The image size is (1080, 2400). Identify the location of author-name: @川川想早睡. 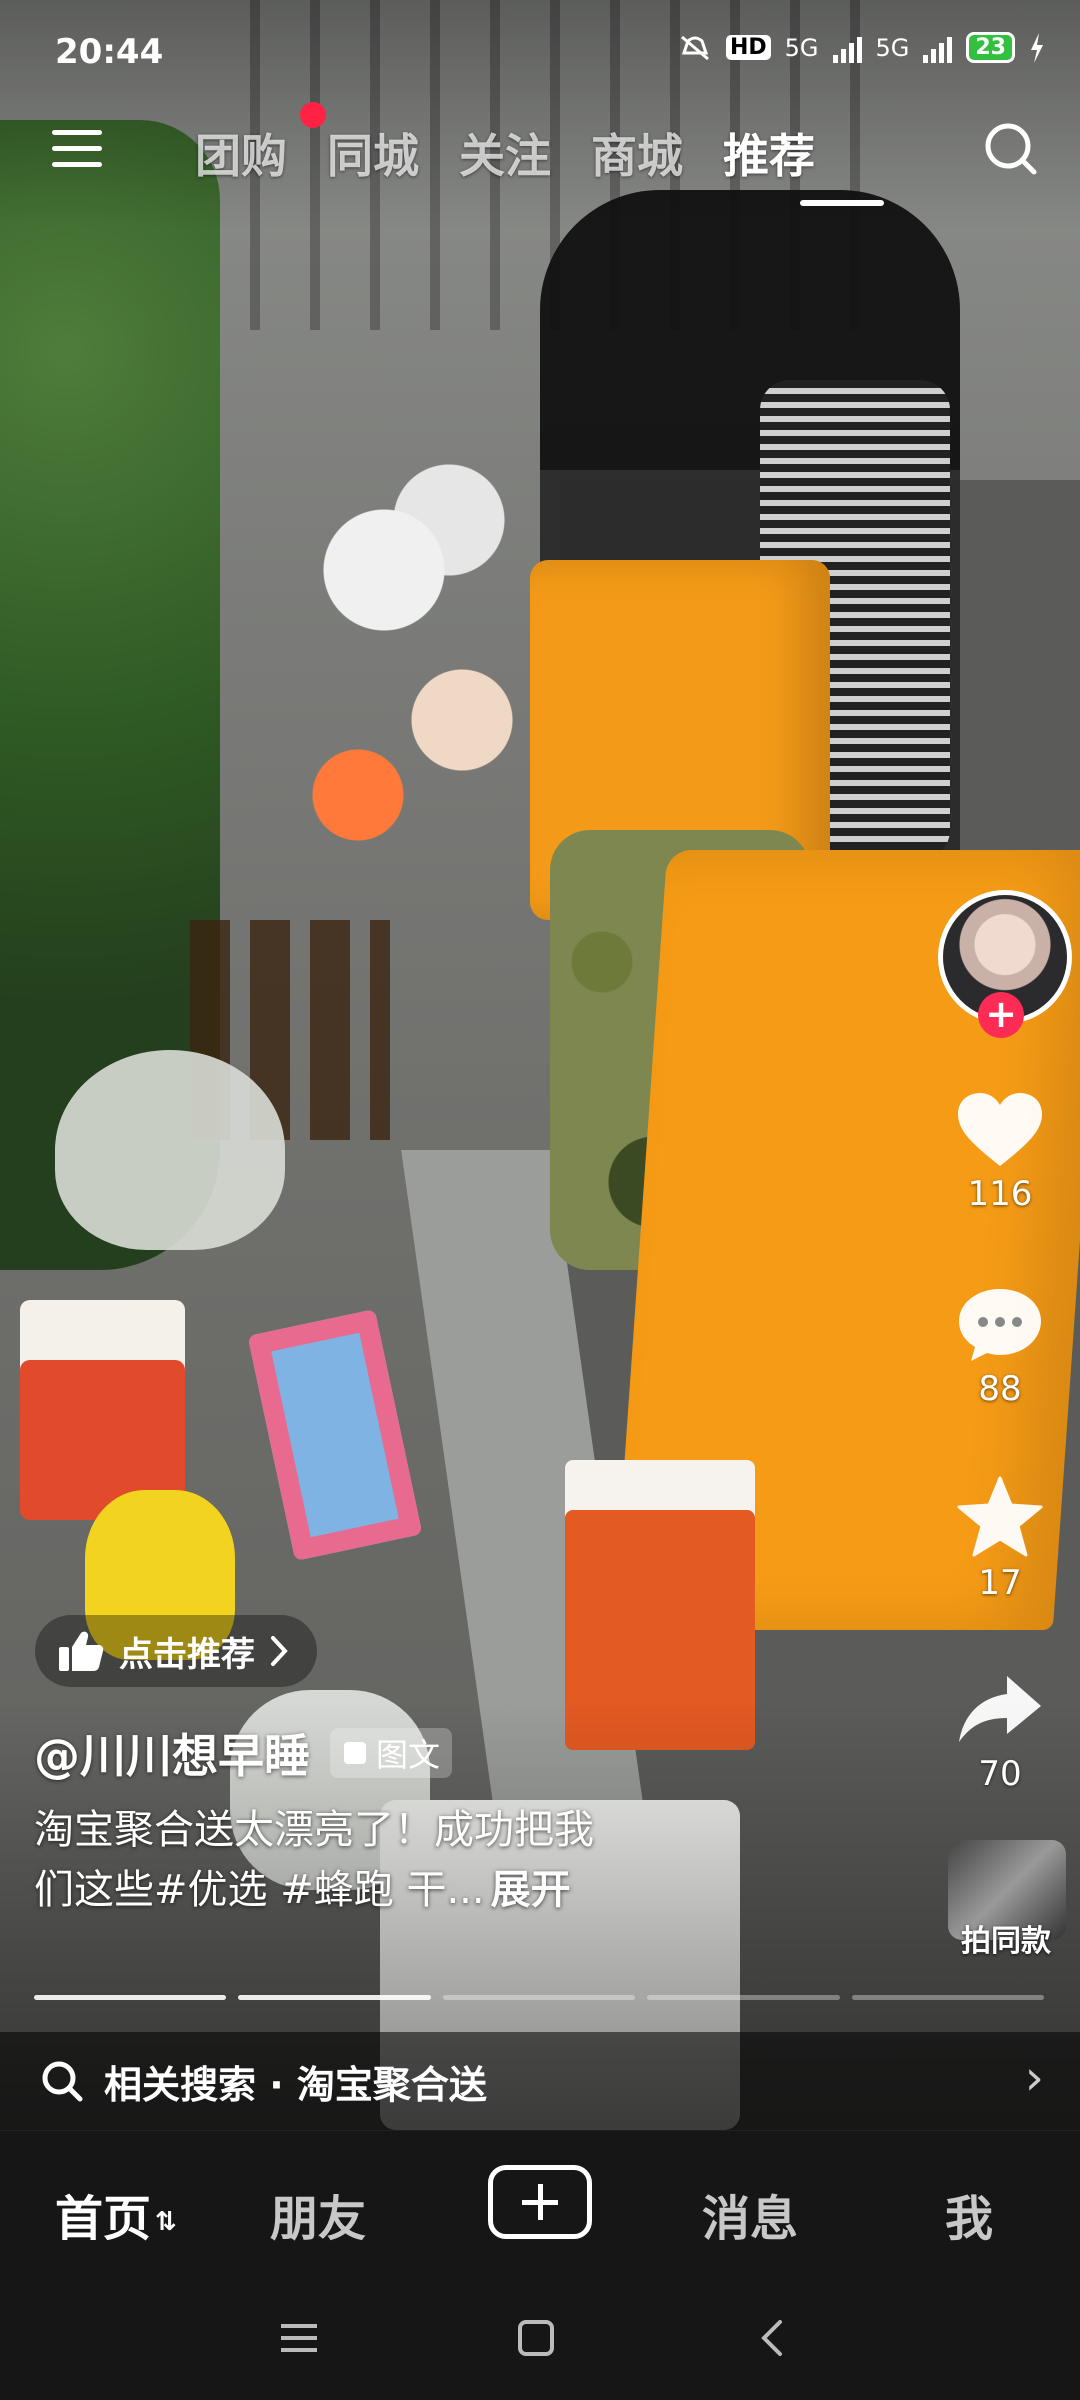
(172, 1753).